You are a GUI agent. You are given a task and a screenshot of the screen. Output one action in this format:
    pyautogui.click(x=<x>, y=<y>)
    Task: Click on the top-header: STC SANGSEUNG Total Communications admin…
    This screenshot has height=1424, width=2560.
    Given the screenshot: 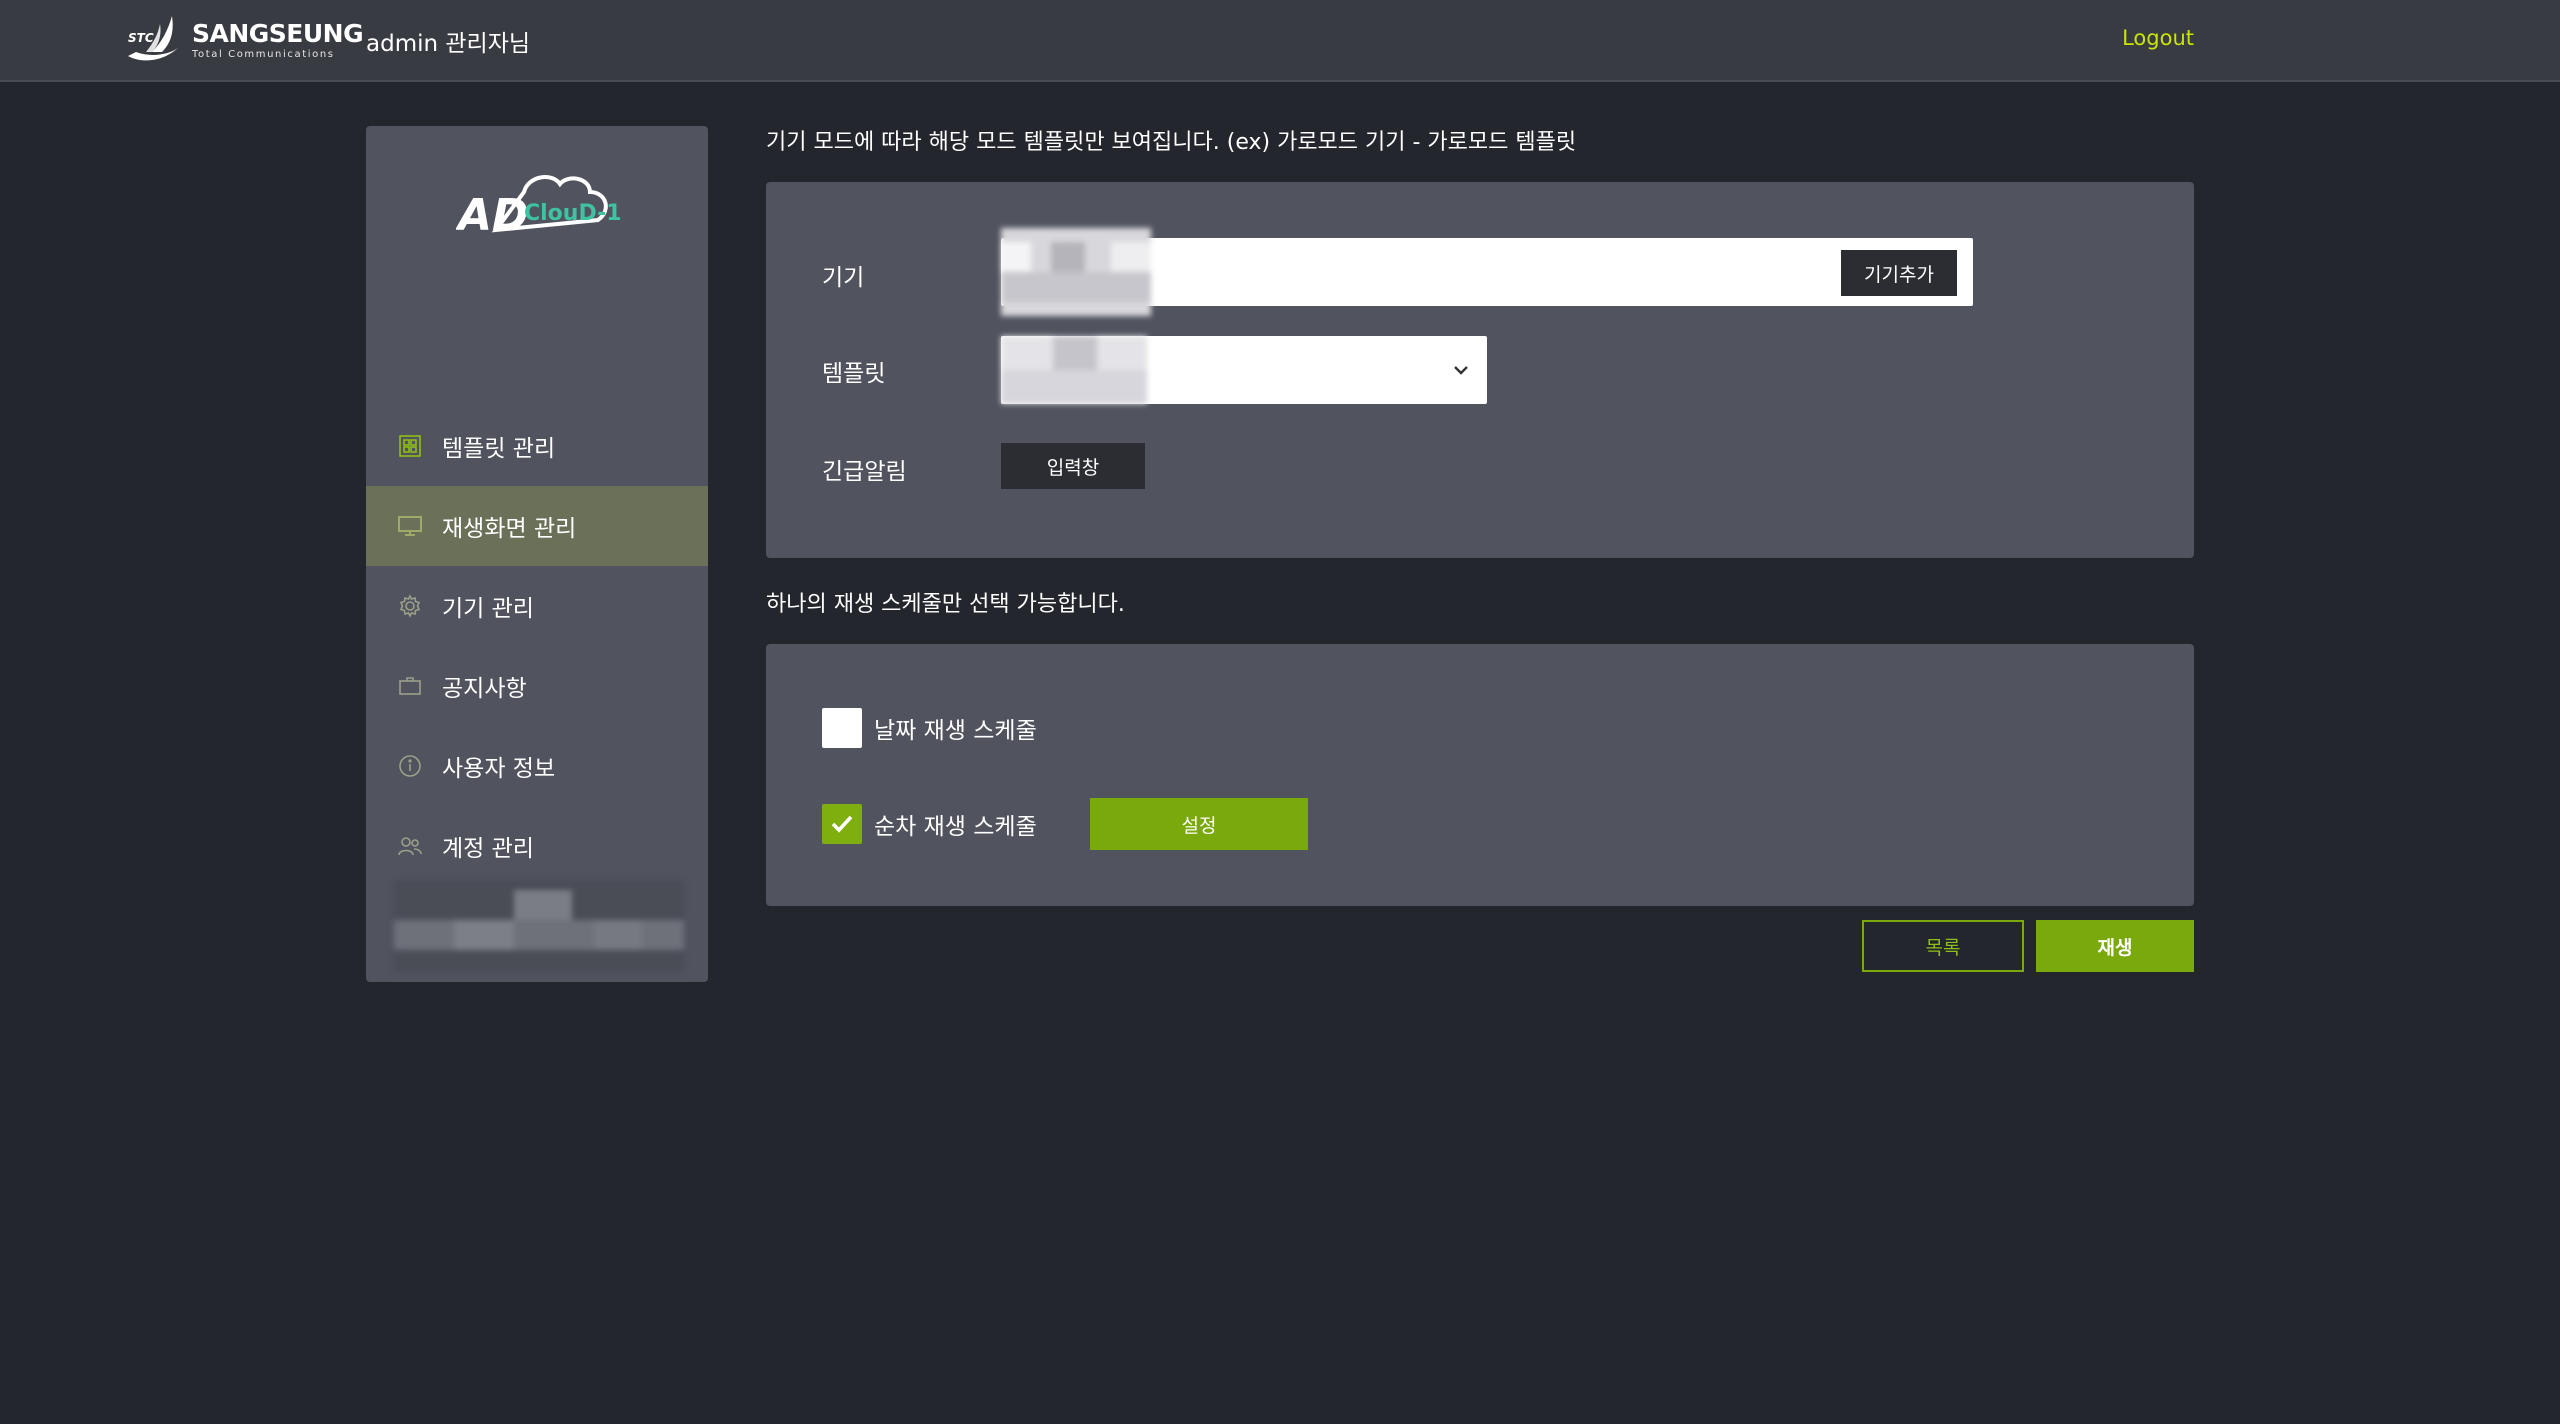 What is the action you would take?
    pyautogui.click(x=1280, y=41)
    